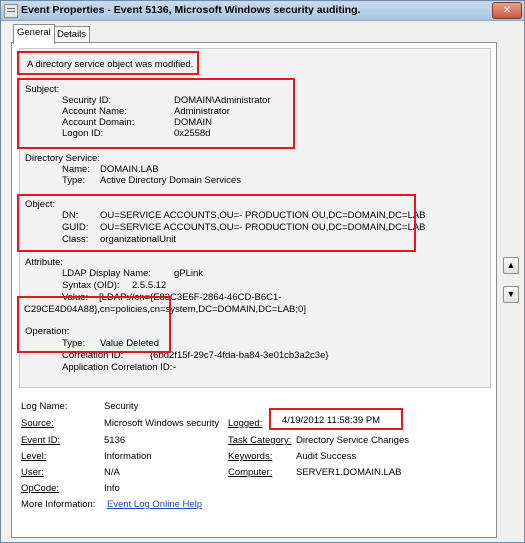  Describe the element at coordinates (108, 63) in the screenshot. I see `highlight-headline` at that location.